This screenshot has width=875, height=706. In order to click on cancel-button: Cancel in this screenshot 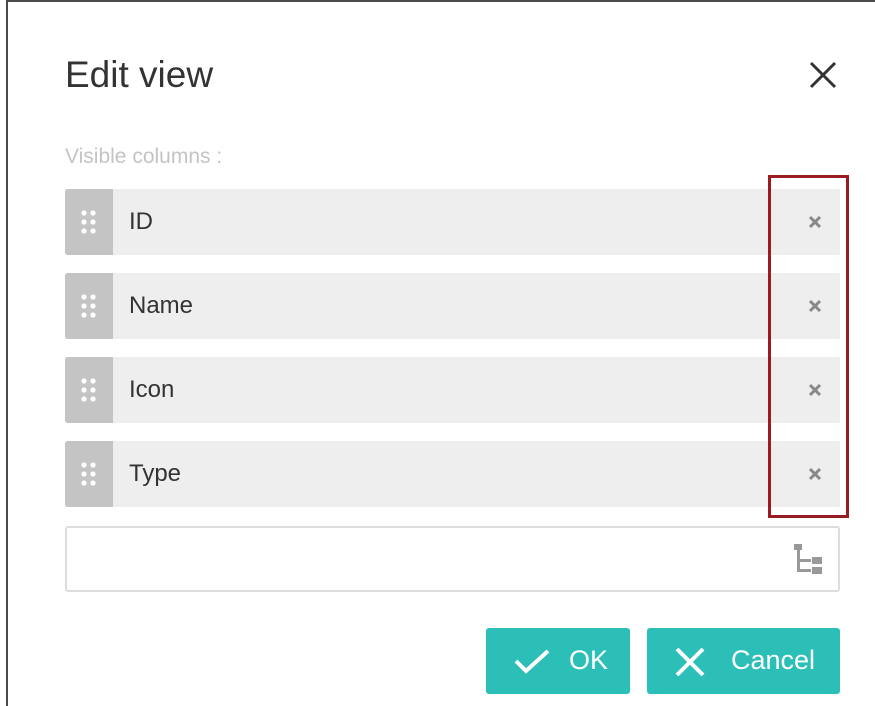, I will do `click(743, 661)`.